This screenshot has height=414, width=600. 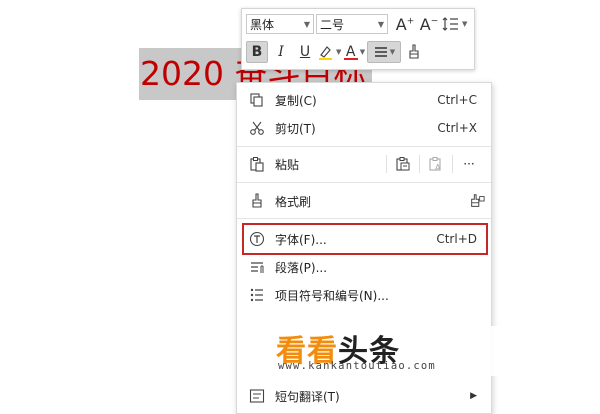 I want to click on align-icon, so click(x=380, y=52).